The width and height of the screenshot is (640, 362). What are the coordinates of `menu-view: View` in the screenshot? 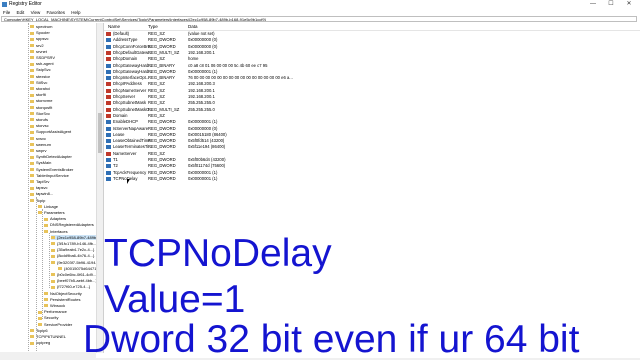 It's located at (36, 12).